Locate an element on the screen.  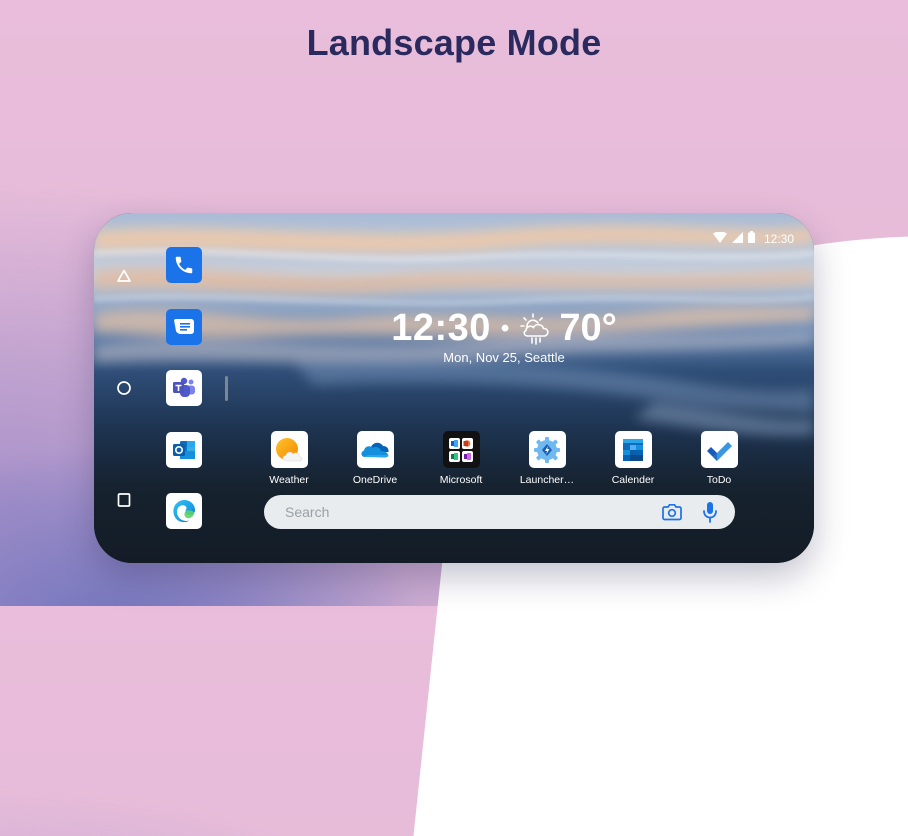
app-onedrive: OneDrive is located at coordinates (375, 458).